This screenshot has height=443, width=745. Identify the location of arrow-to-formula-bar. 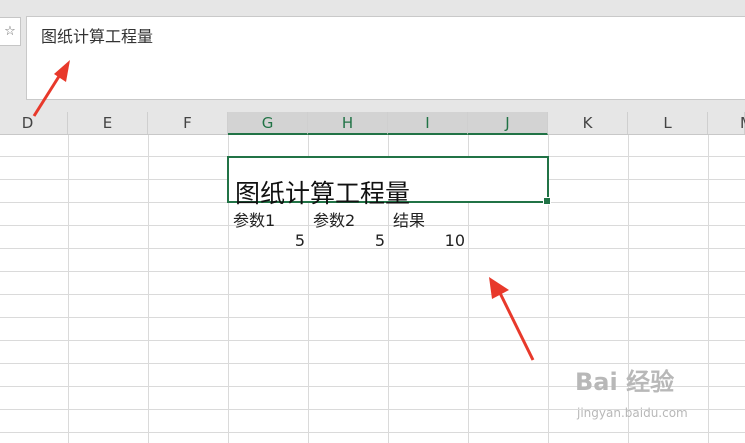
(51, 88).